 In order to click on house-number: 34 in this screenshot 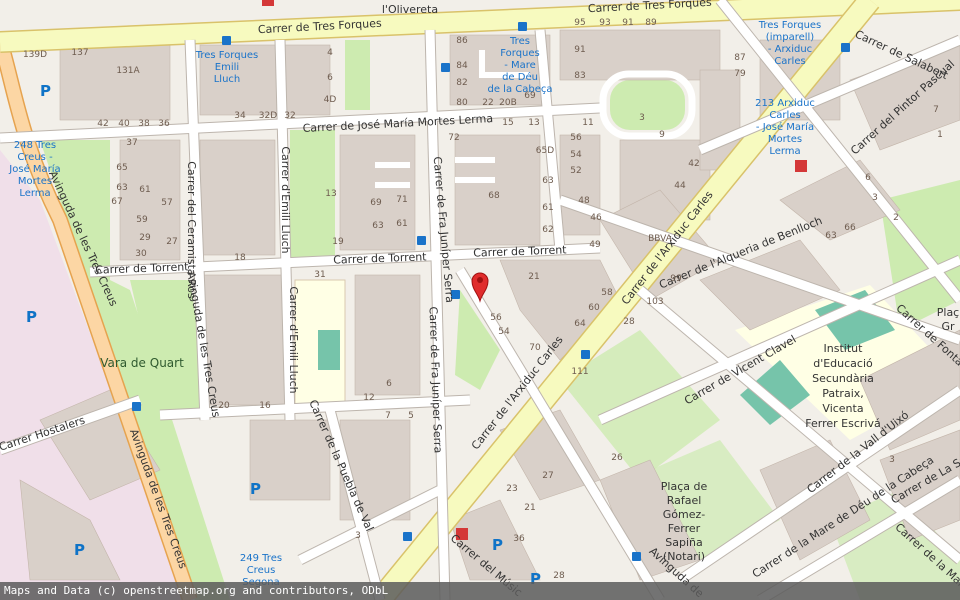, I will do `click(240, 116)`.